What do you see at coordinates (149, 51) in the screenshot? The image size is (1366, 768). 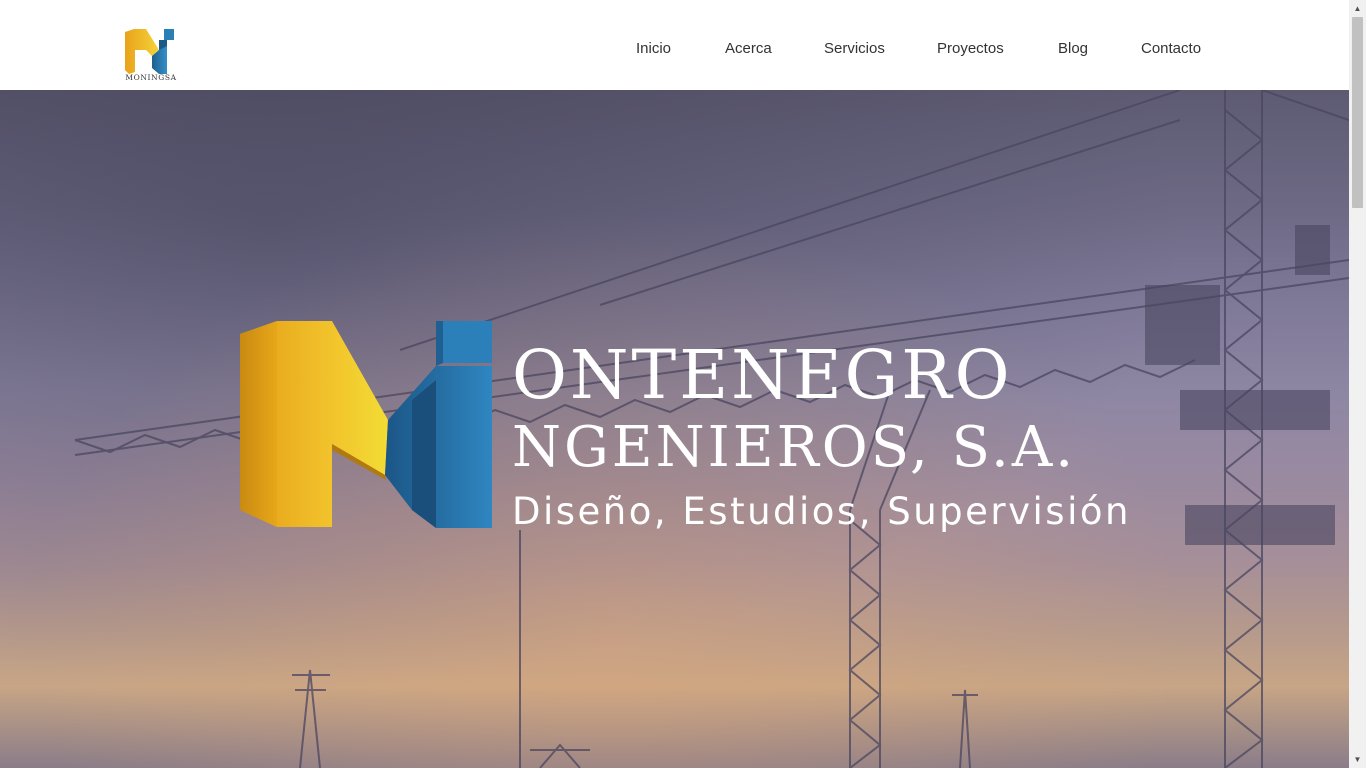 I see `mi-logo-icon` at bounding box center [149, 51].